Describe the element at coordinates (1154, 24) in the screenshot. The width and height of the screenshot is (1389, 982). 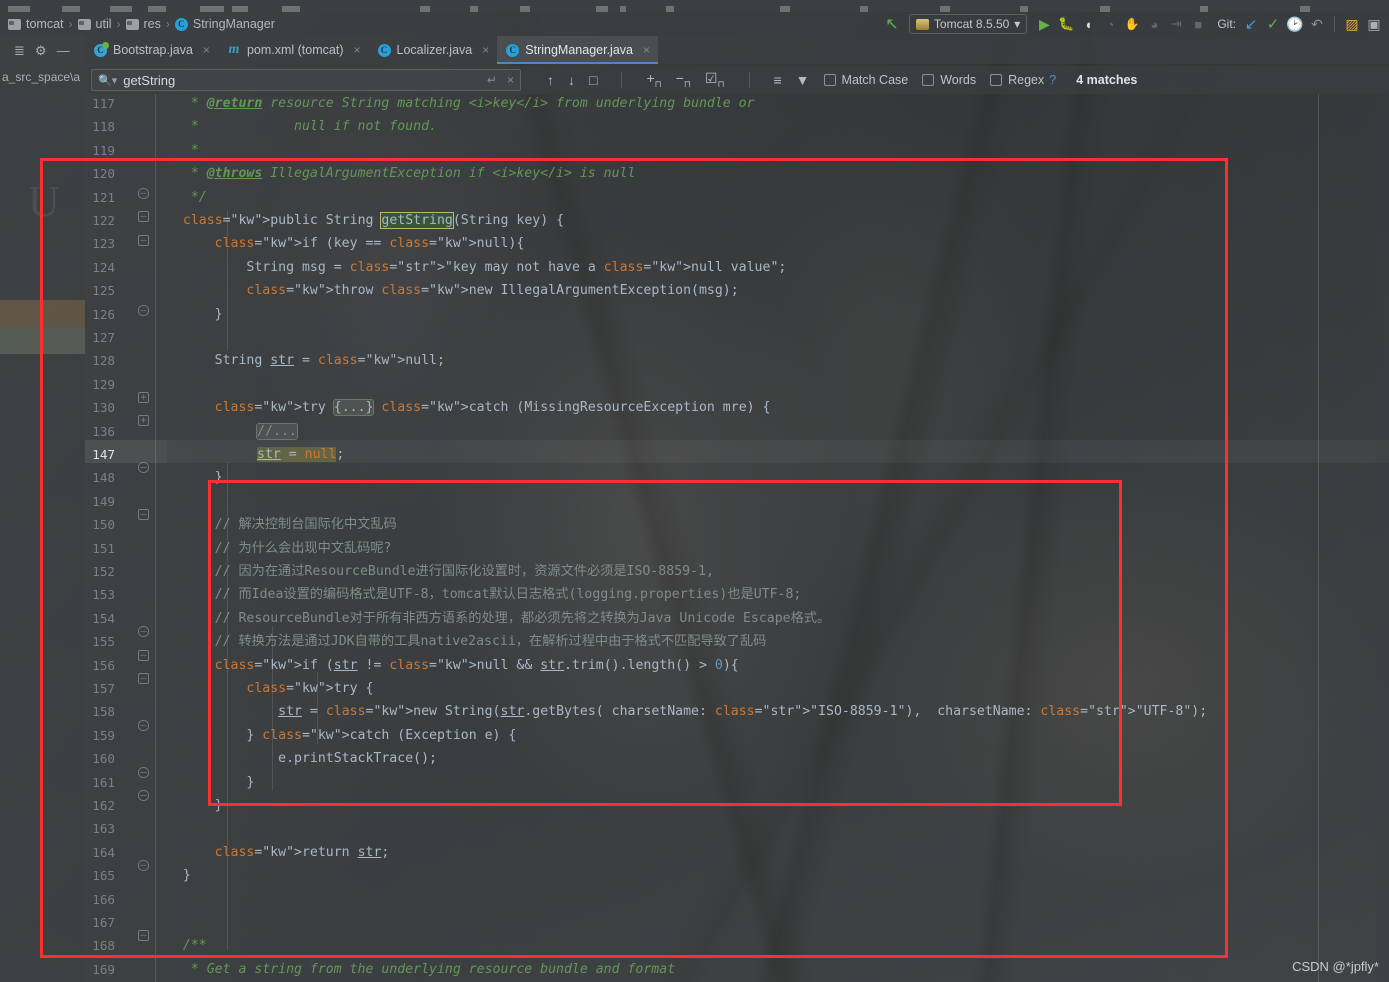
I see `rerun-icon: ◕` at that location.